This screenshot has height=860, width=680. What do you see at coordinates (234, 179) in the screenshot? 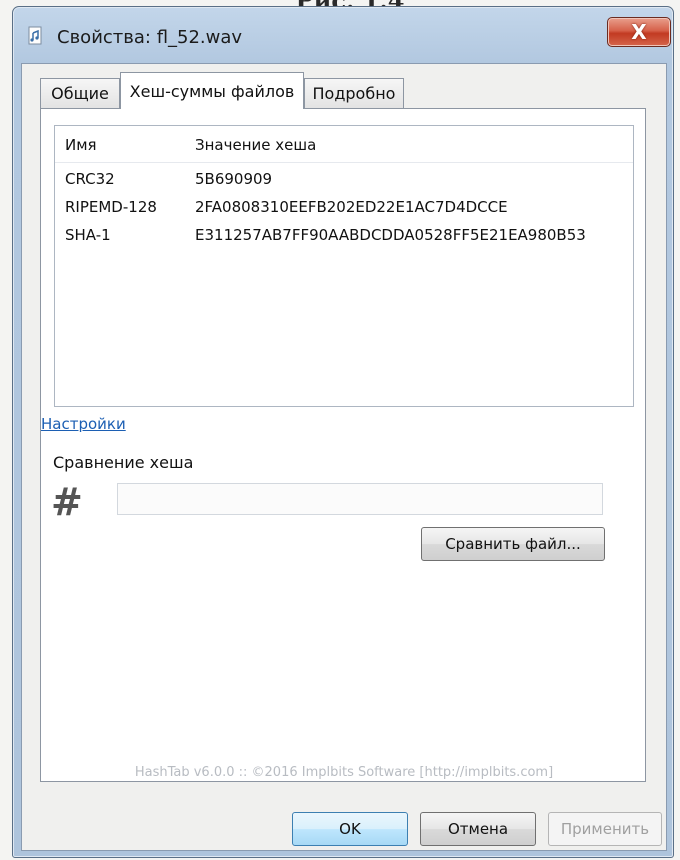
I see `hash-value: 5B690909` at bounding box center [234, 179].